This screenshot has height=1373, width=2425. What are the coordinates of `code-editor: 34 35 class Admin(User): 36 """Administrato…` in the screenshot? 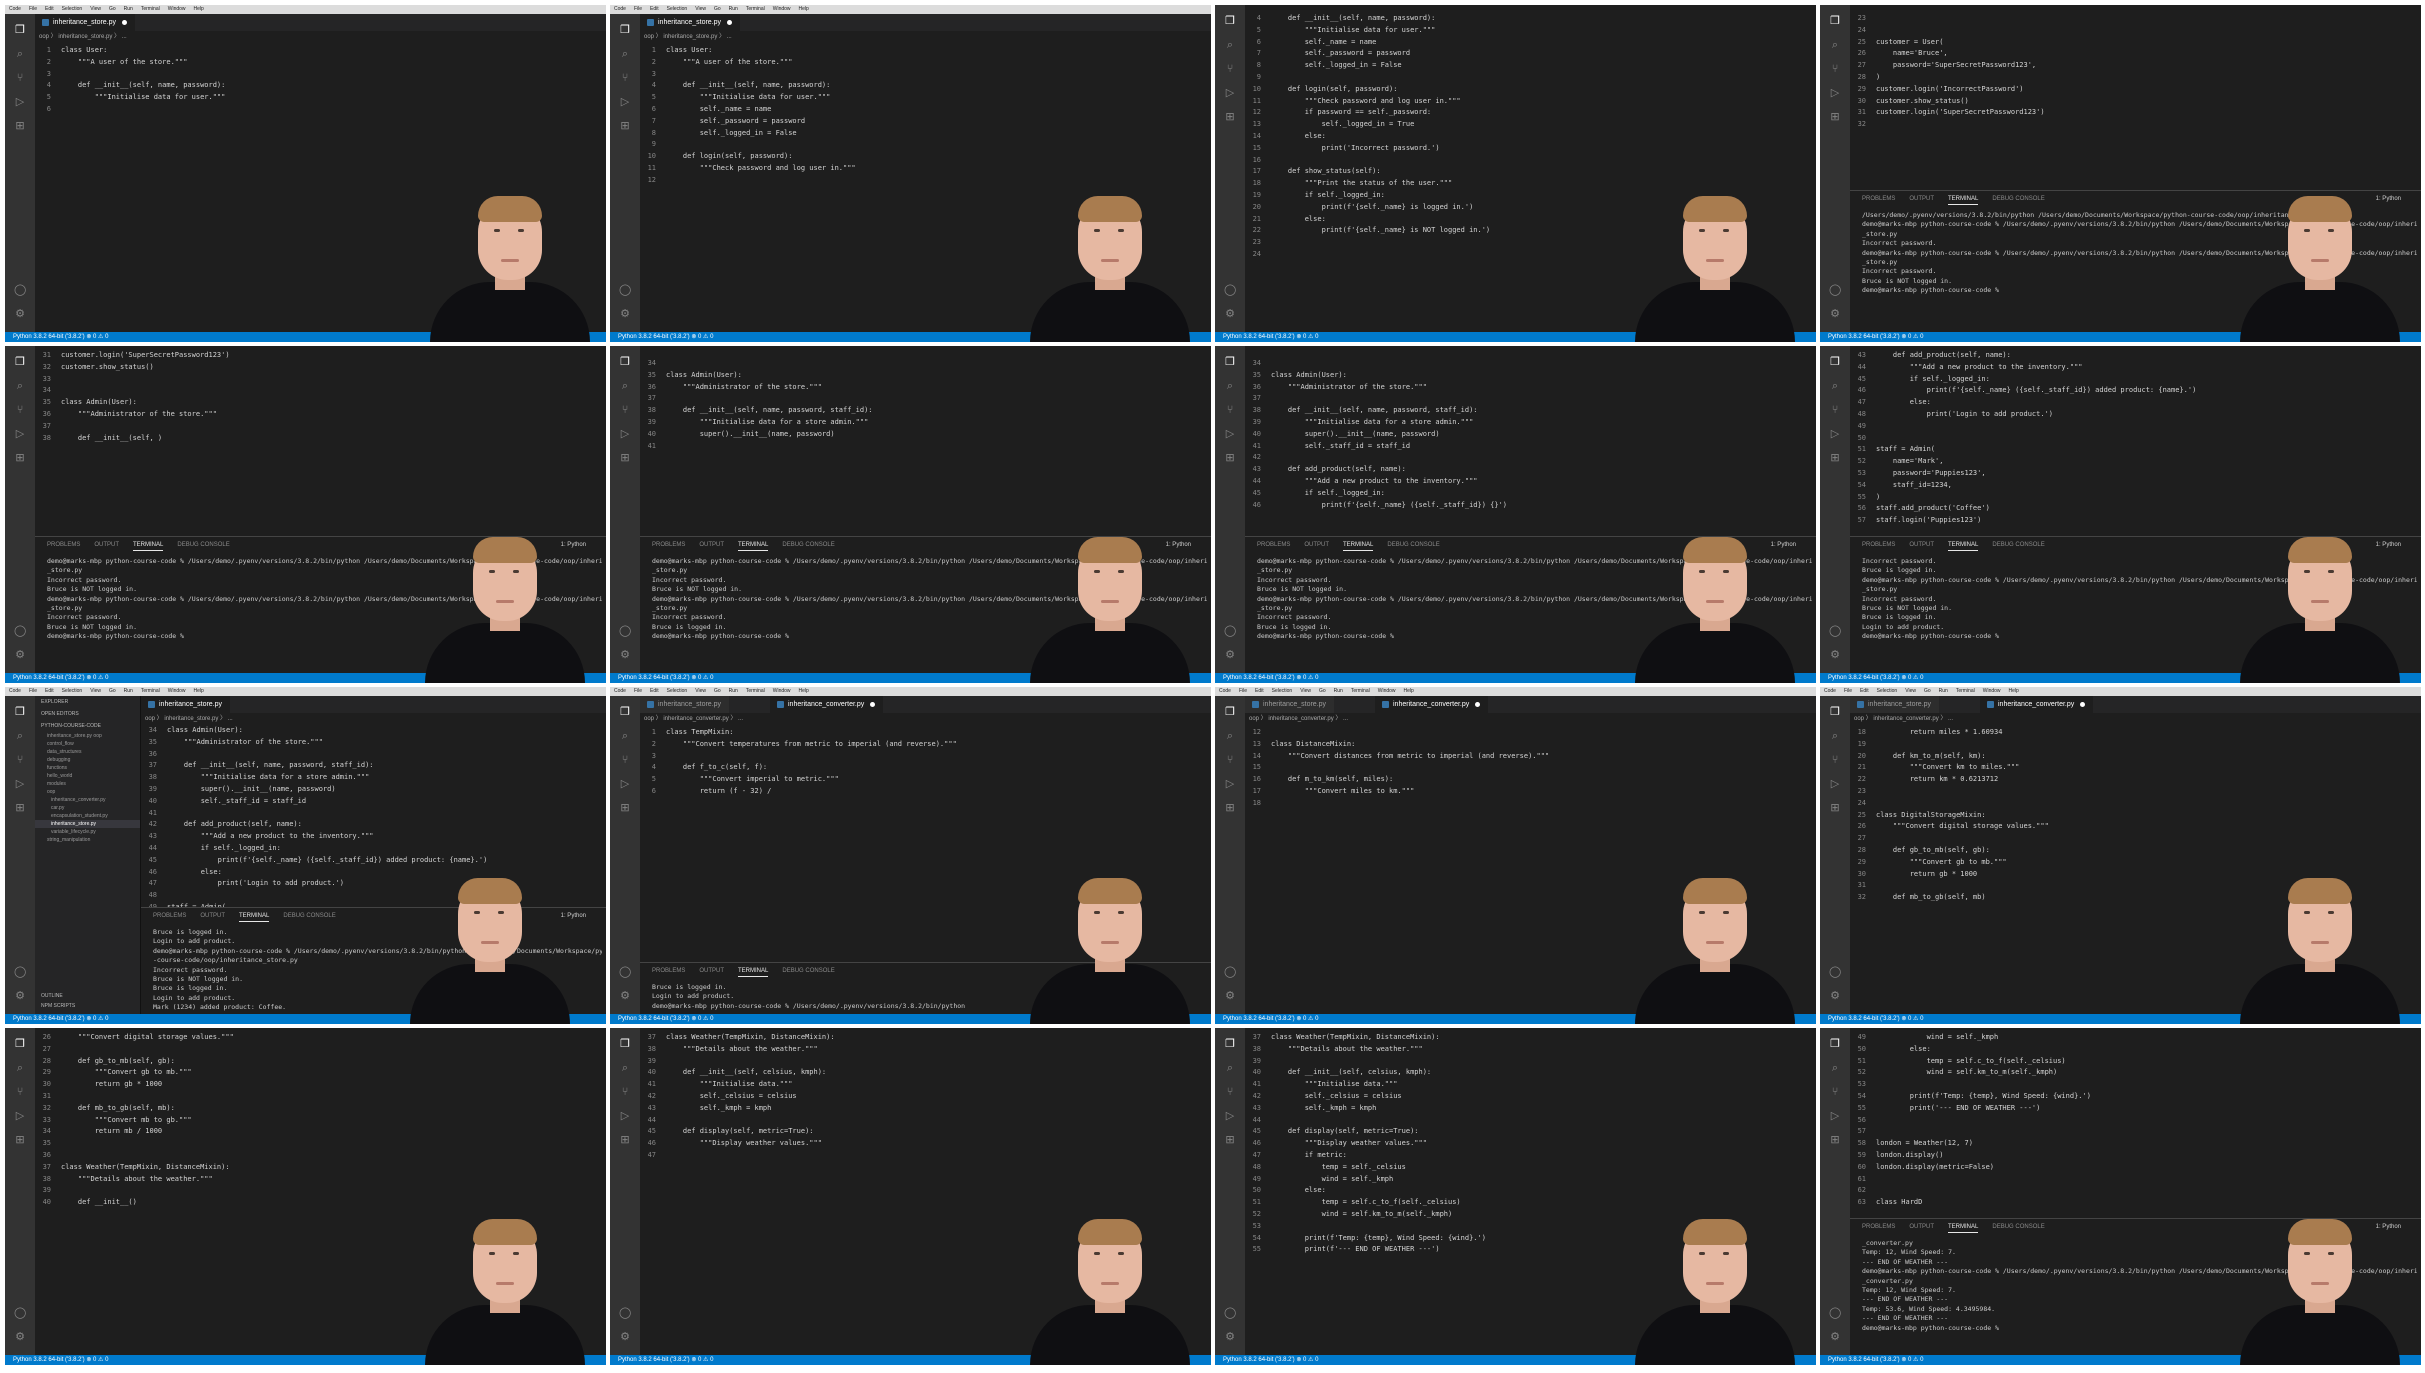 It's located at (1530, 434).